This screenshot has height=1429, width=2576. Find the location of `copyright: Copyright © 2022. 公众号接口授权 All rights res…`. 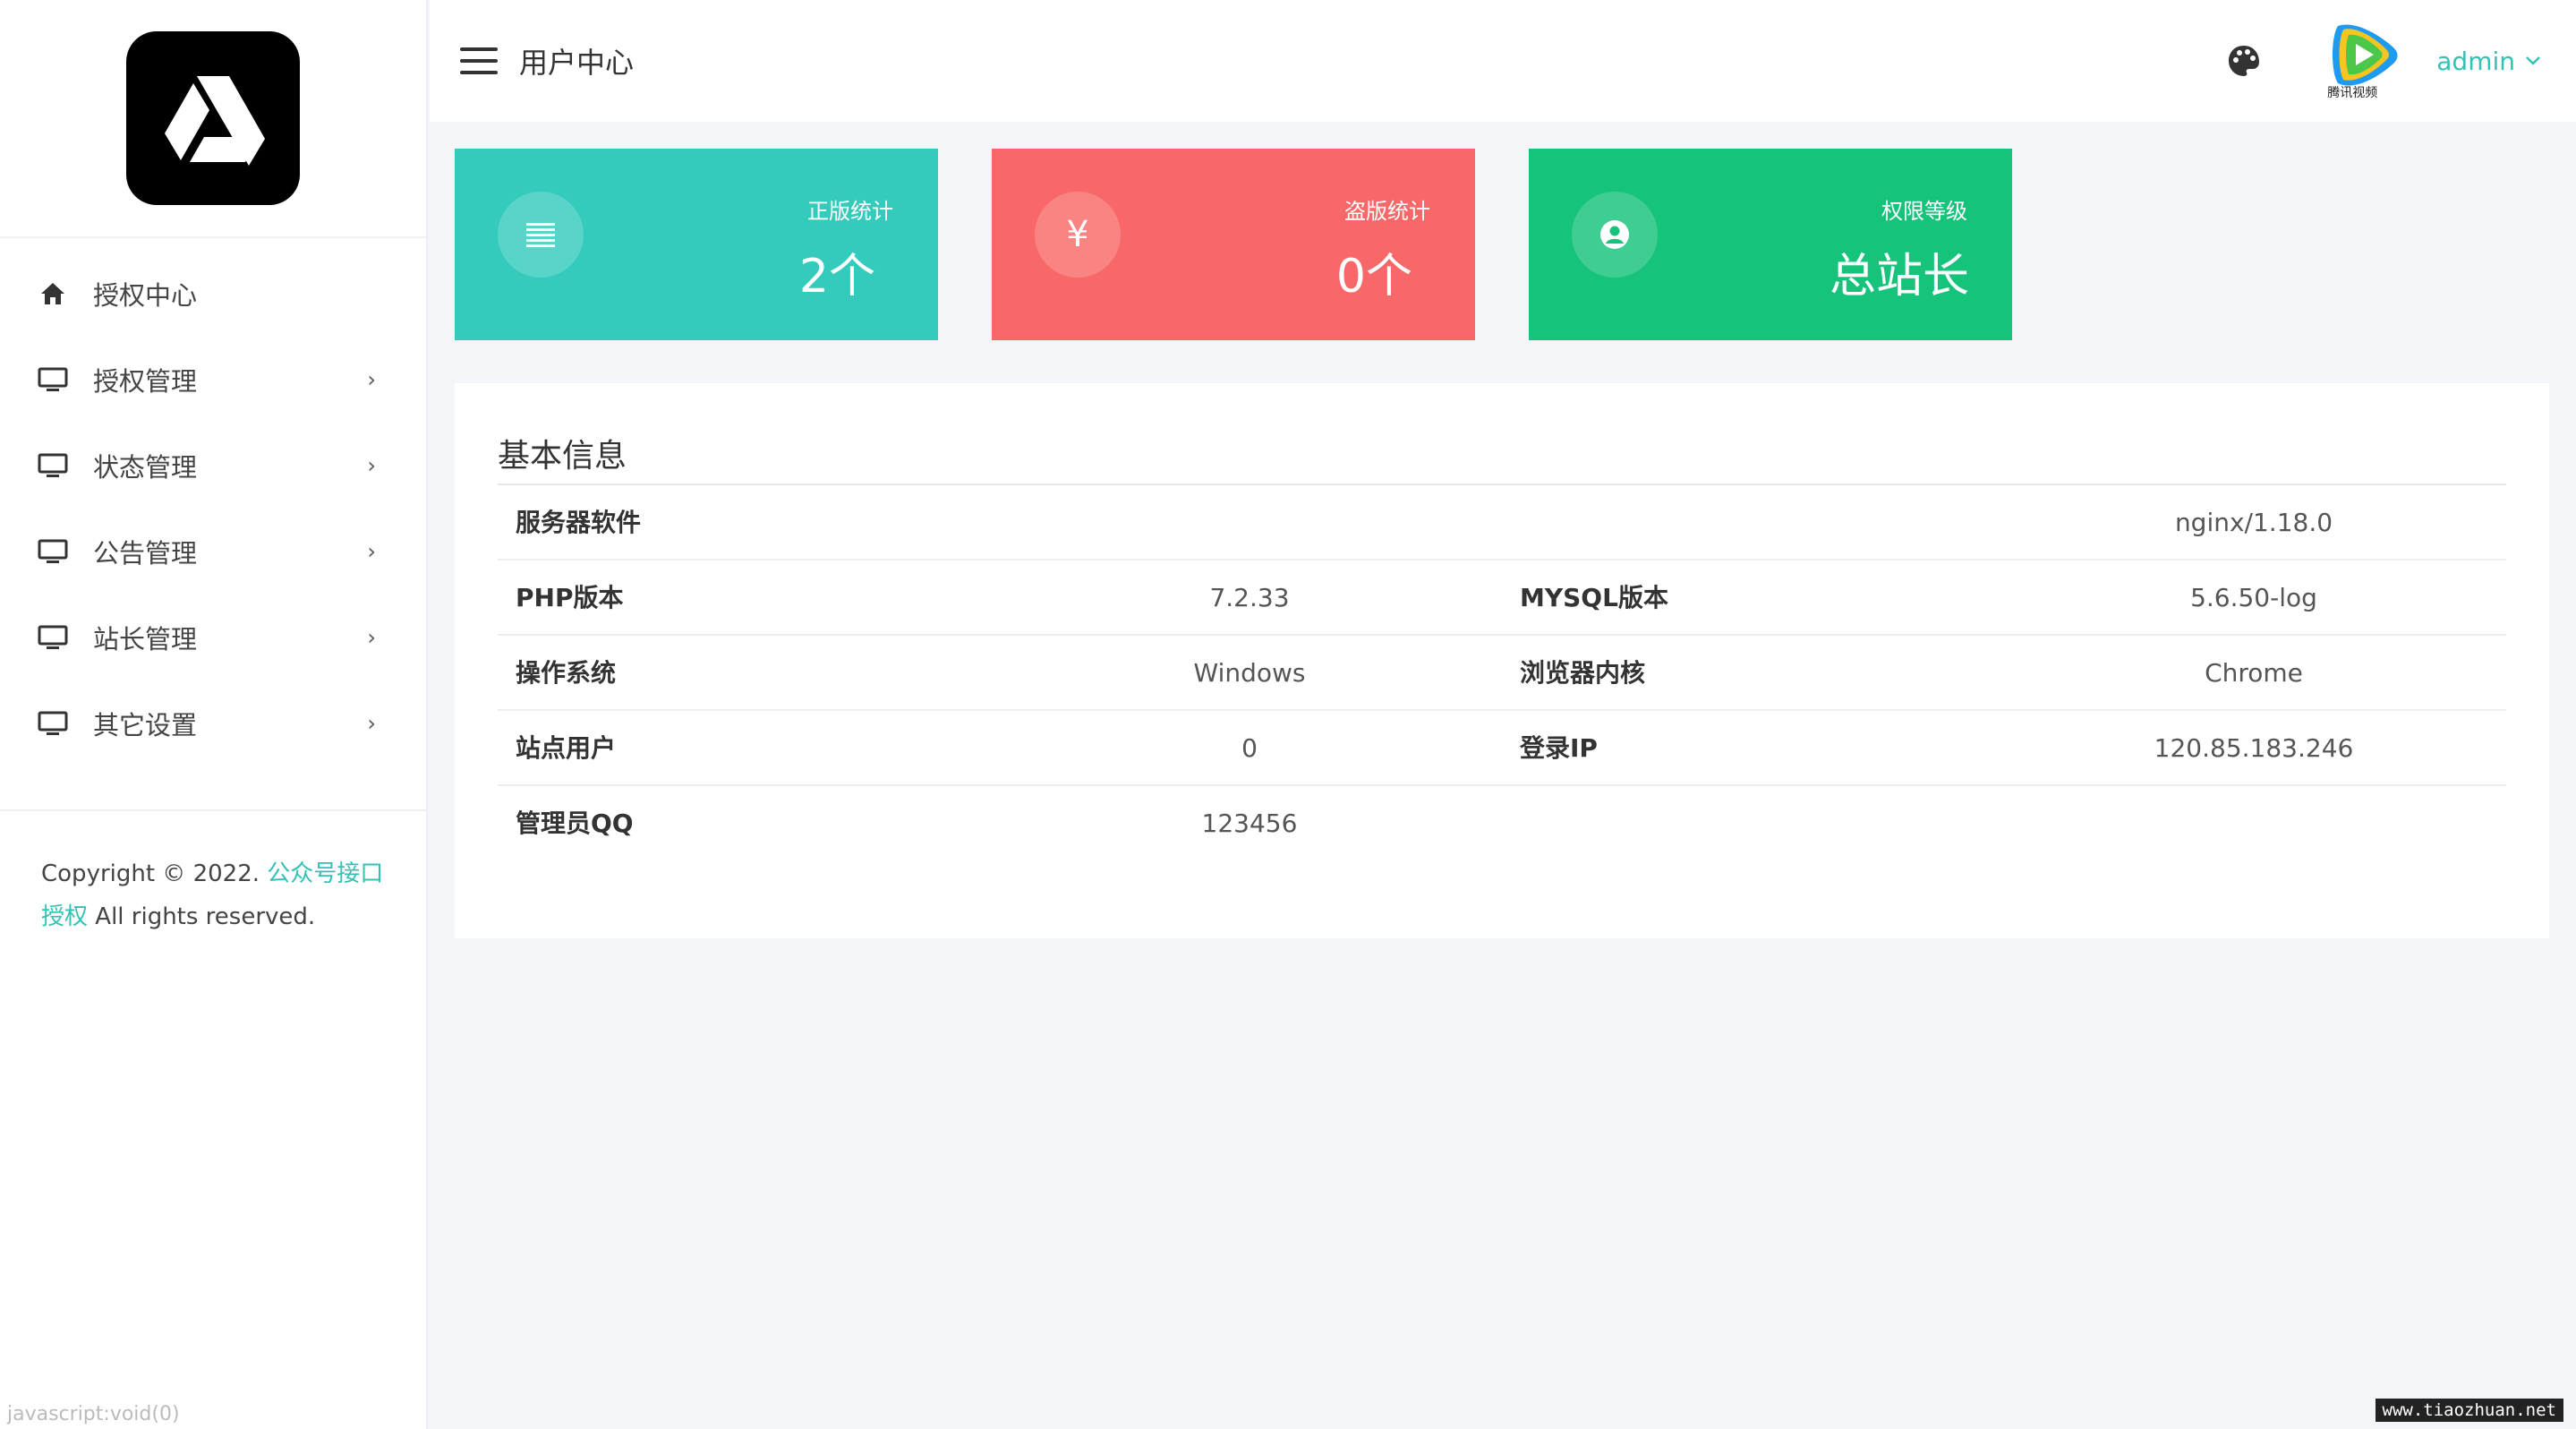

copyright: Copyright © 2022. 公众号接口授权 All rights res… is located at coordinates (213, 874).